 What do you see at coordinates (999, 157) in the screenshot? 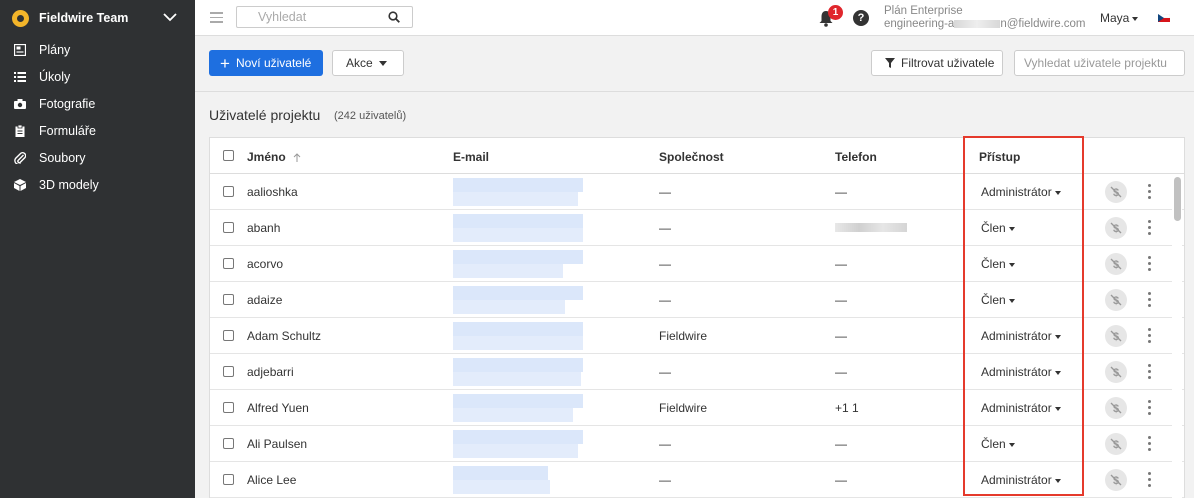
I see `column-access: Přístup` at bounding box center [999, 157].